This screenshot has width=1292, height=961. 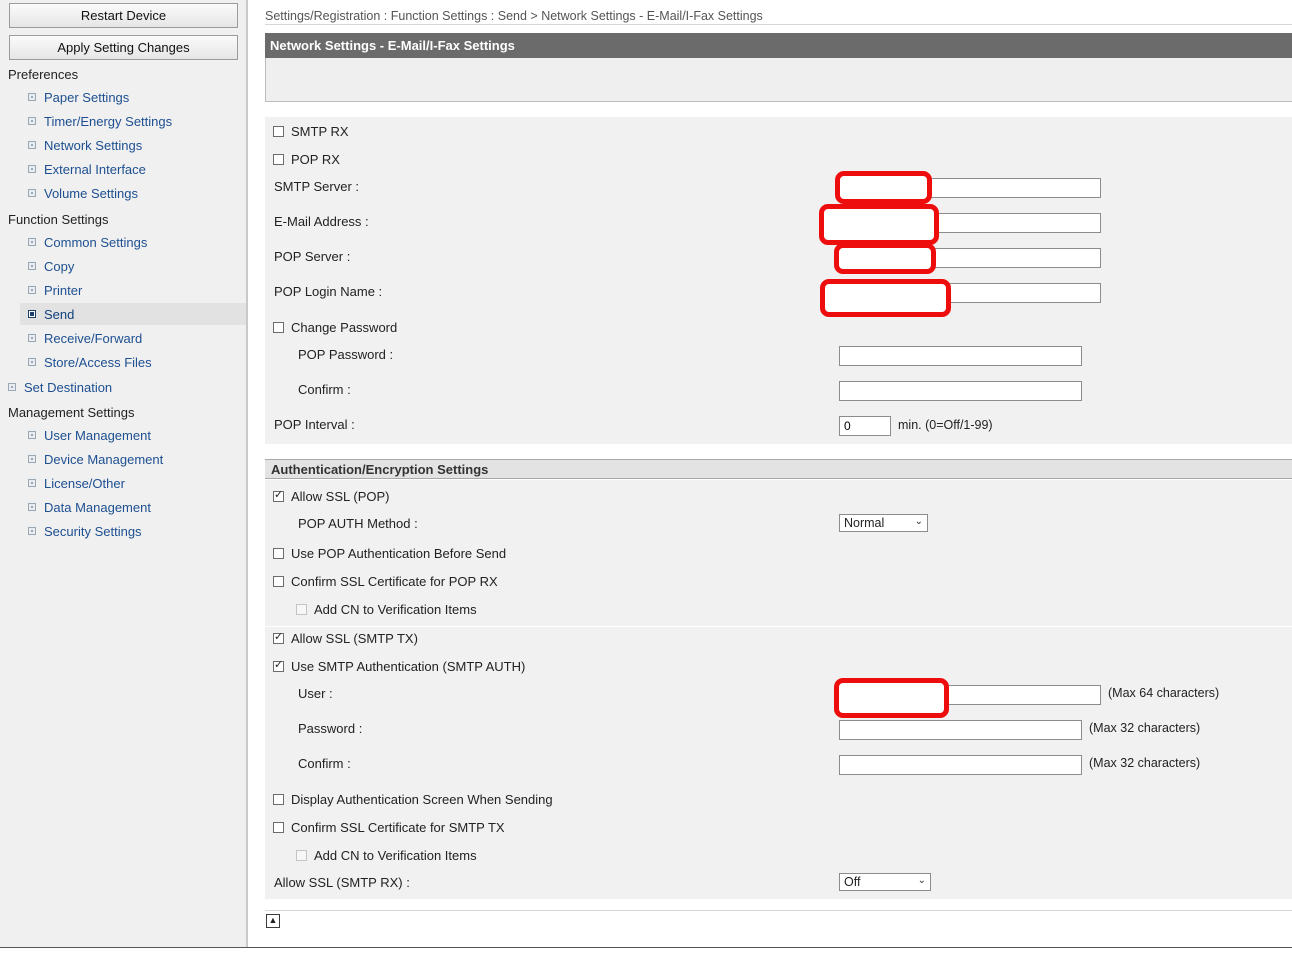 I want to click on sidebar-item-network-settings: Network Settings, so click(x=85, y=145).